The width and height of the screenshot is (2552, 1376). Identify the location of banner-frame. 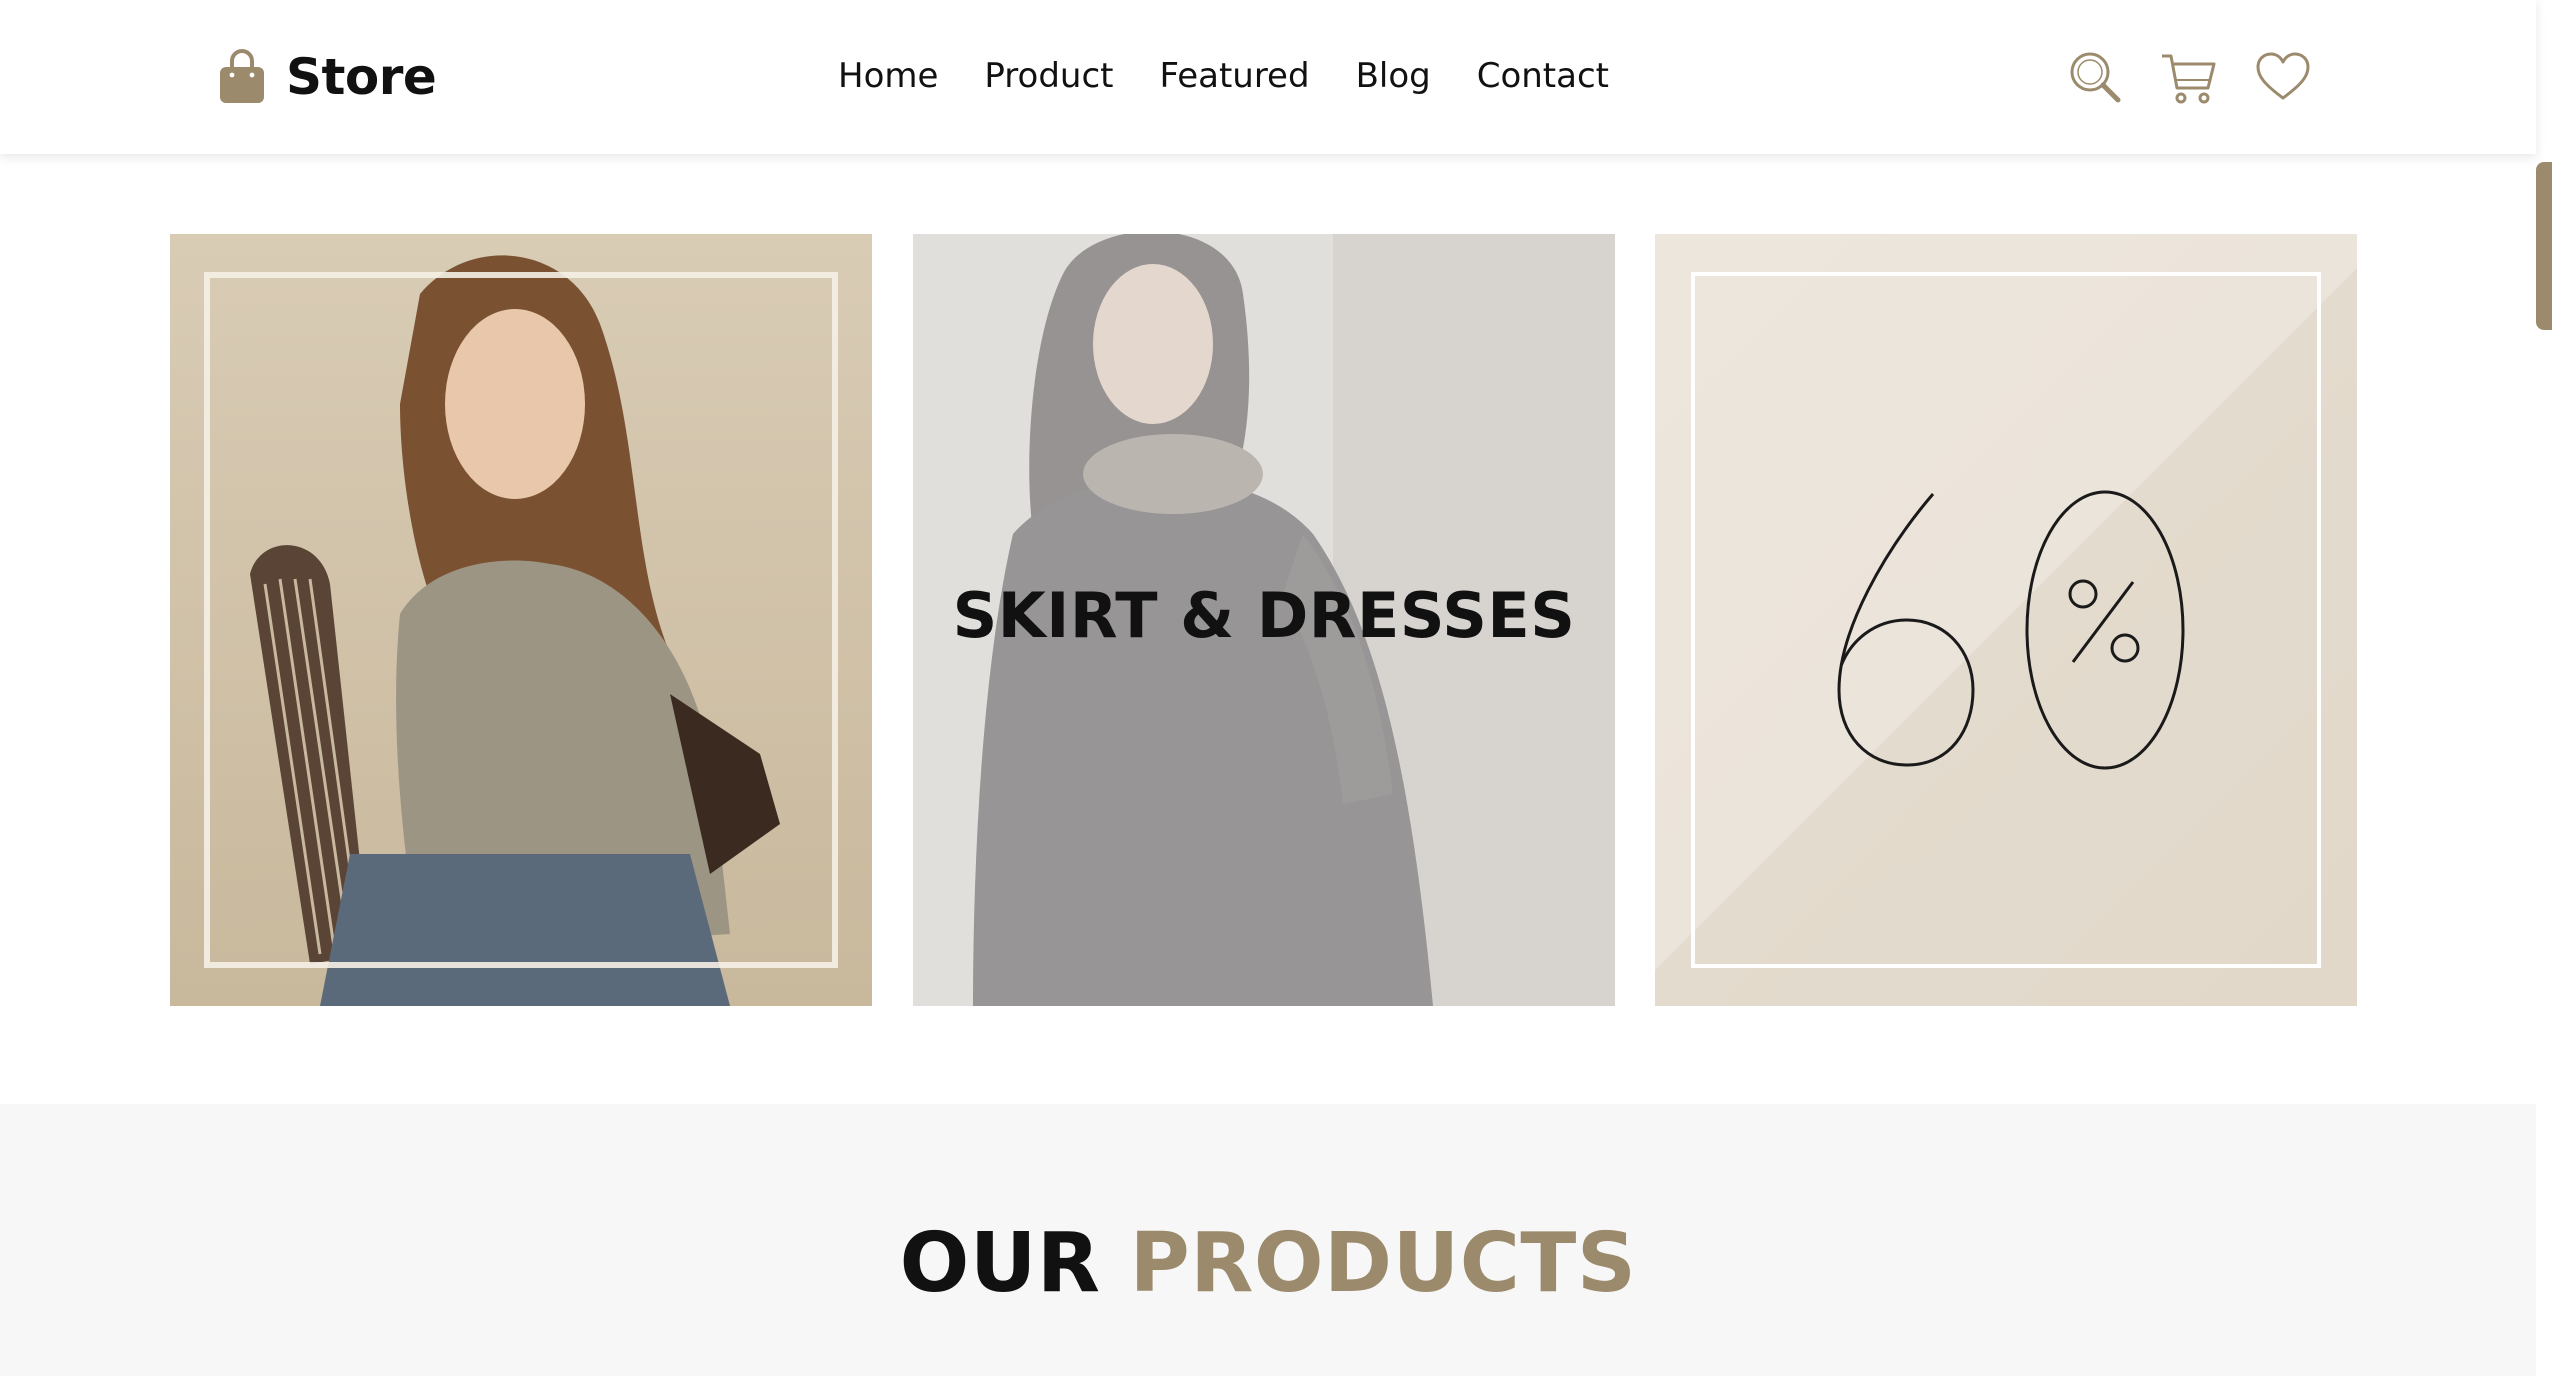
(521, 620).